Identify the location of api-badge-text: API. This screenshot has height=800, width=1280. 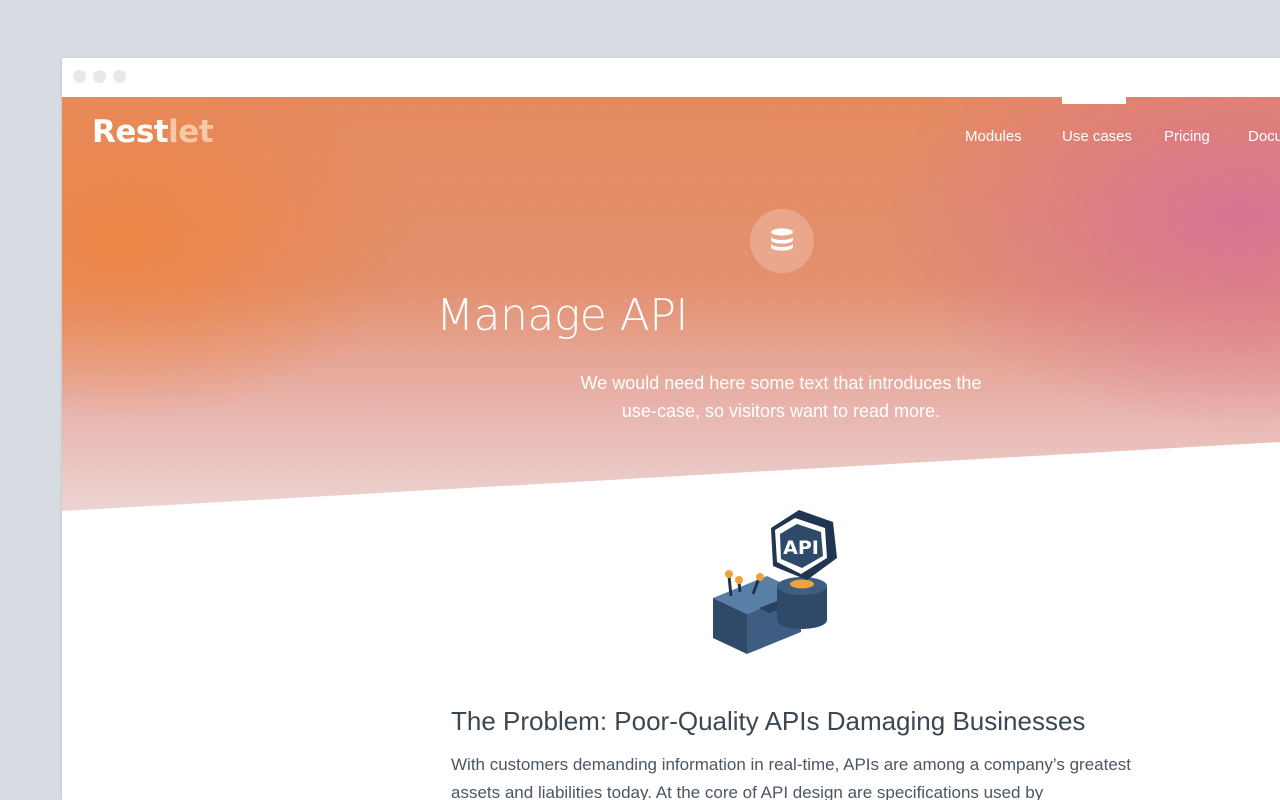
(801, 548).